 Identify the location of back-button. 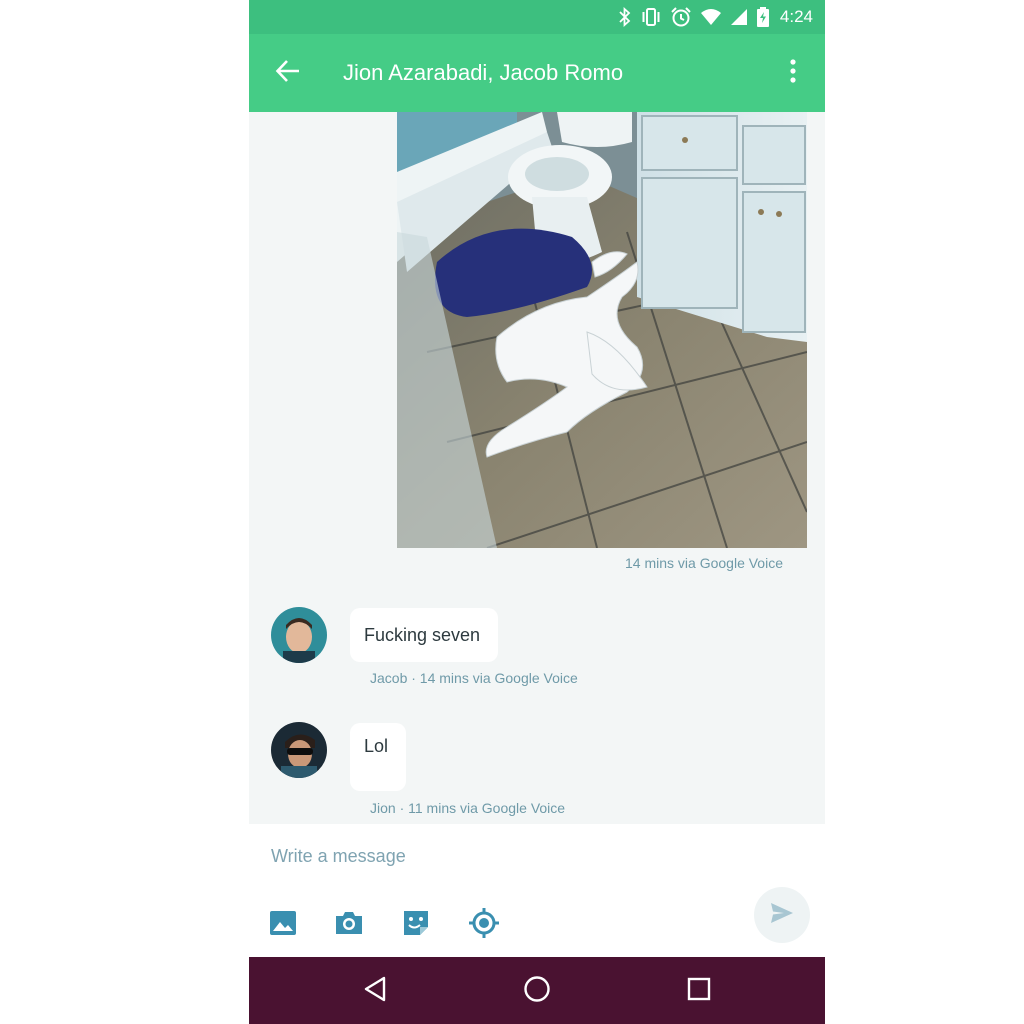
(288, 73).